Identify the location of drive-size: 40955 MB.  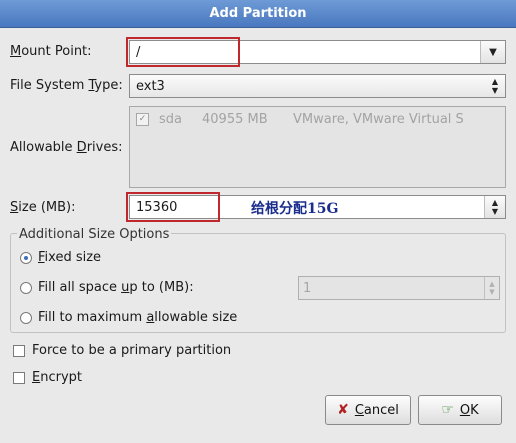
(235, 119).